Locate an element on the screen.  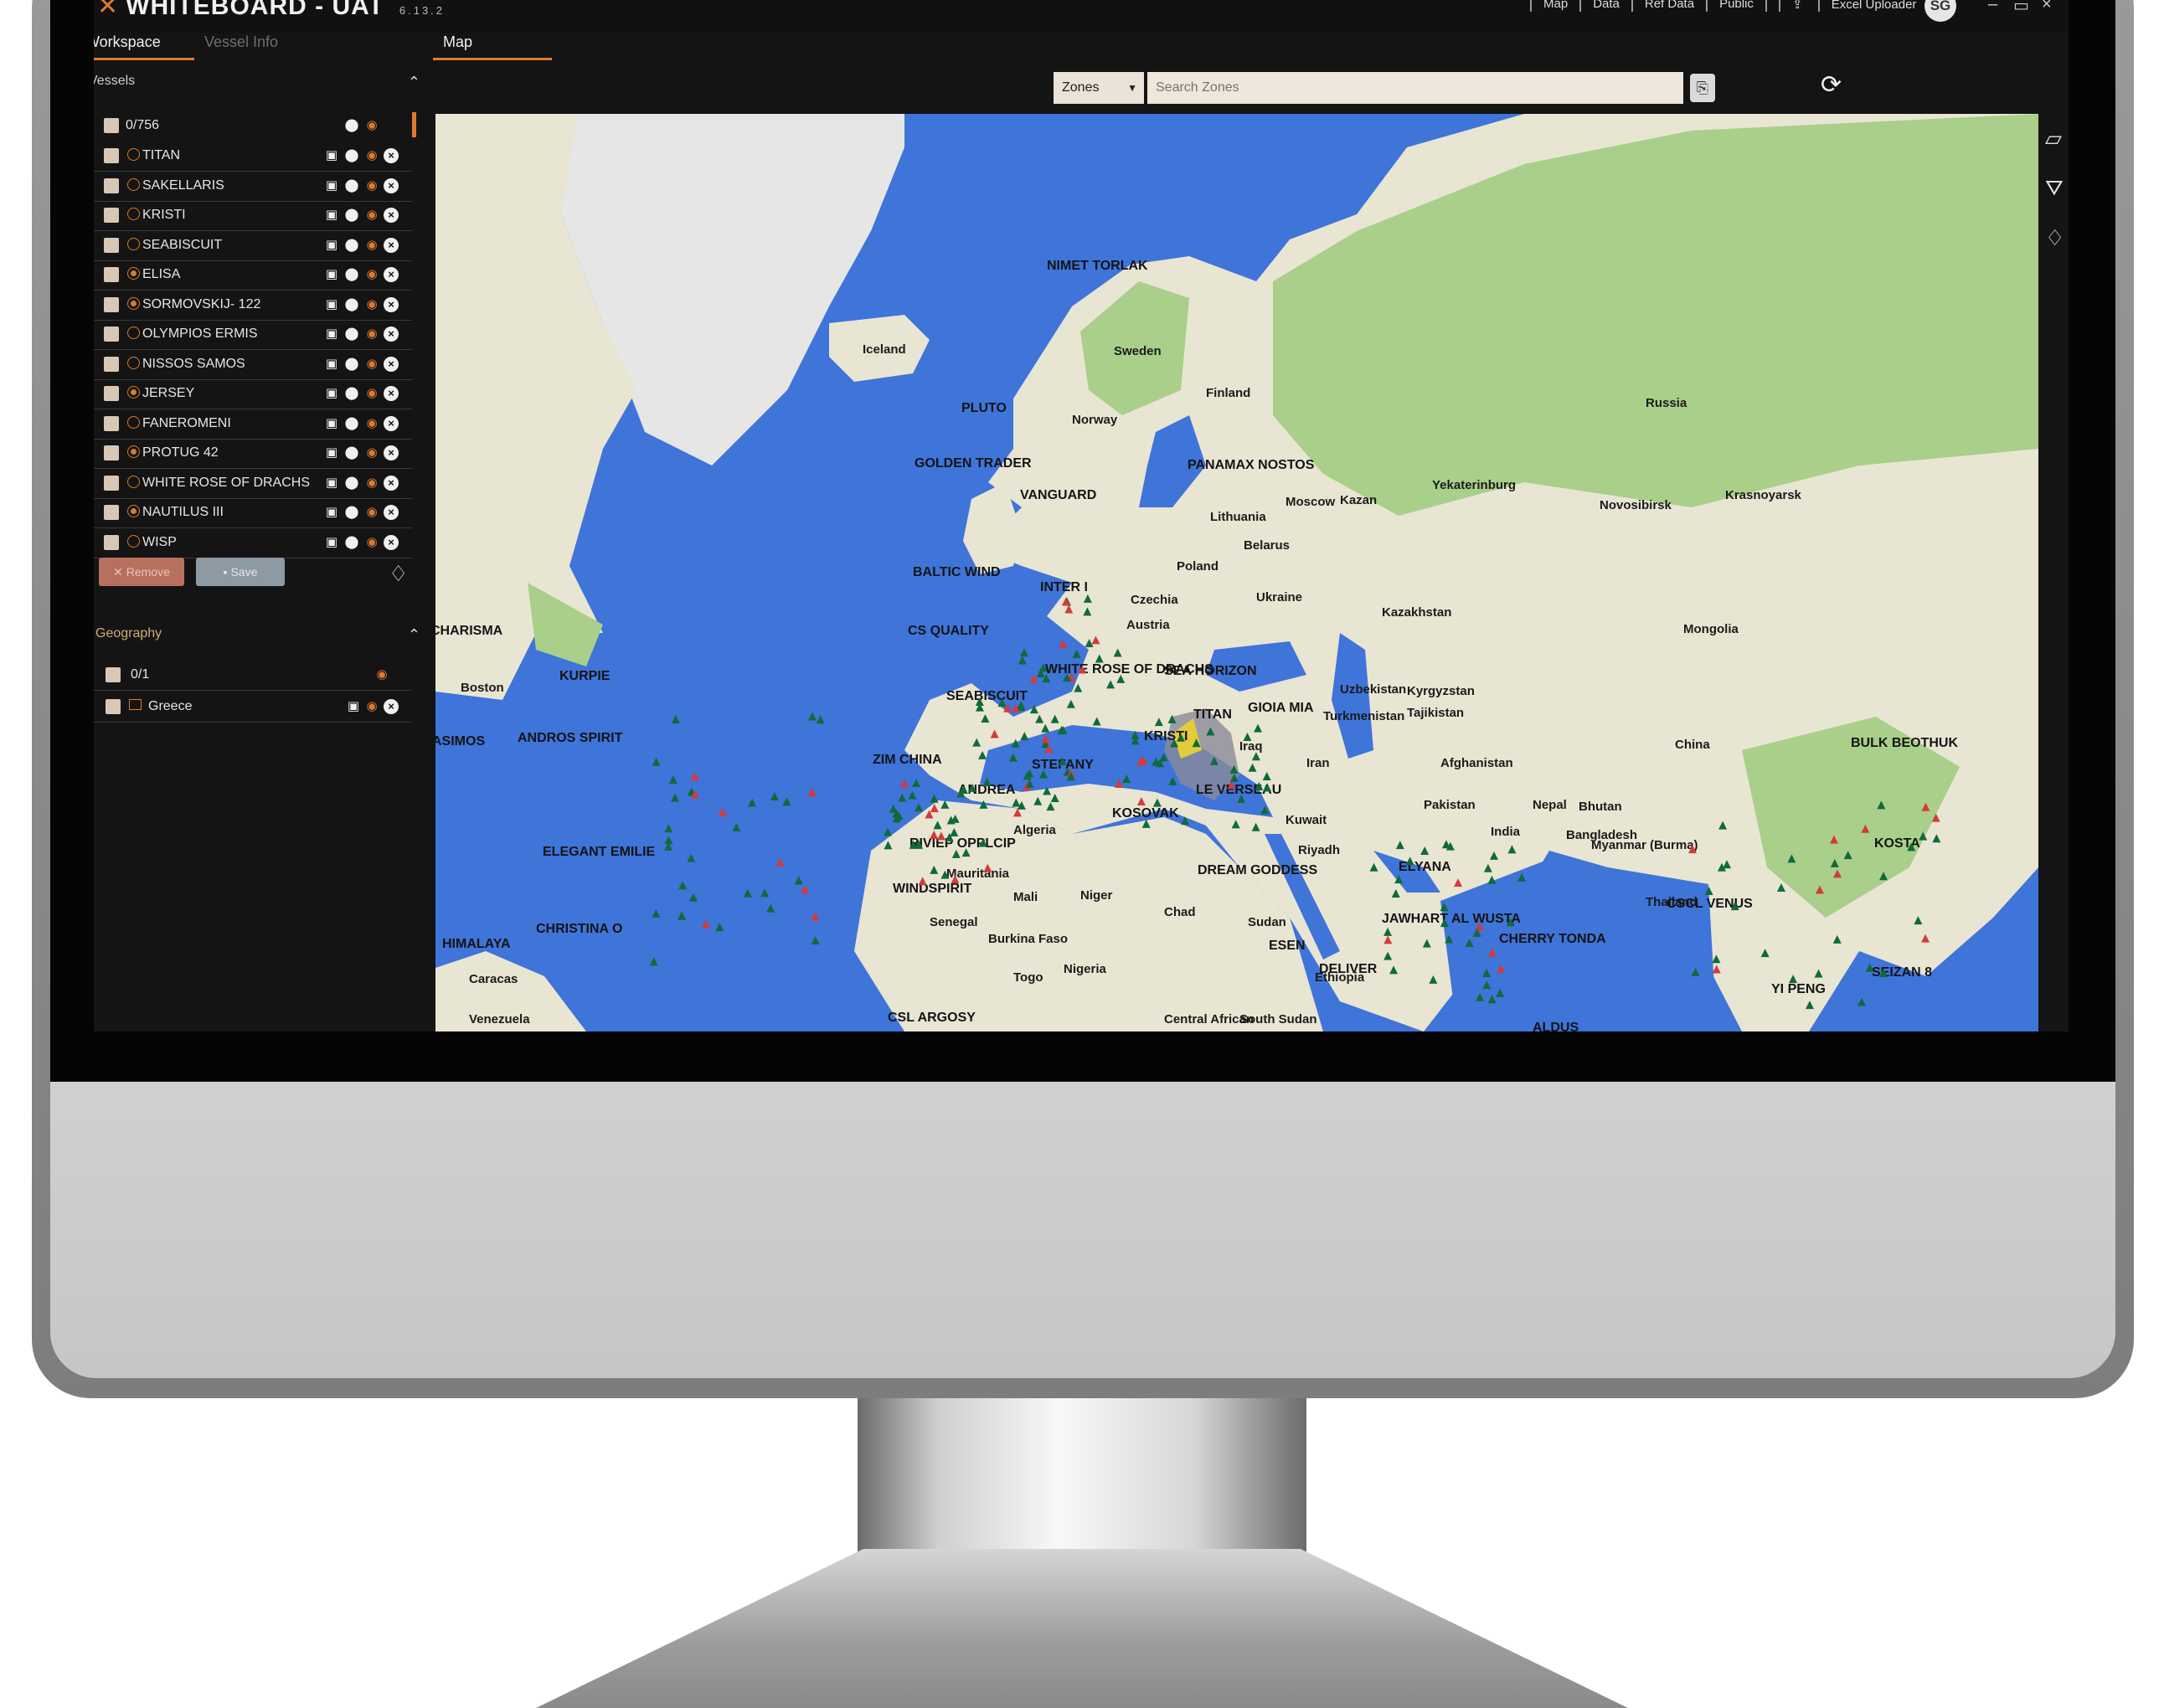
vessel-map-label: YI PENG is located at coordinates (1798, 989).